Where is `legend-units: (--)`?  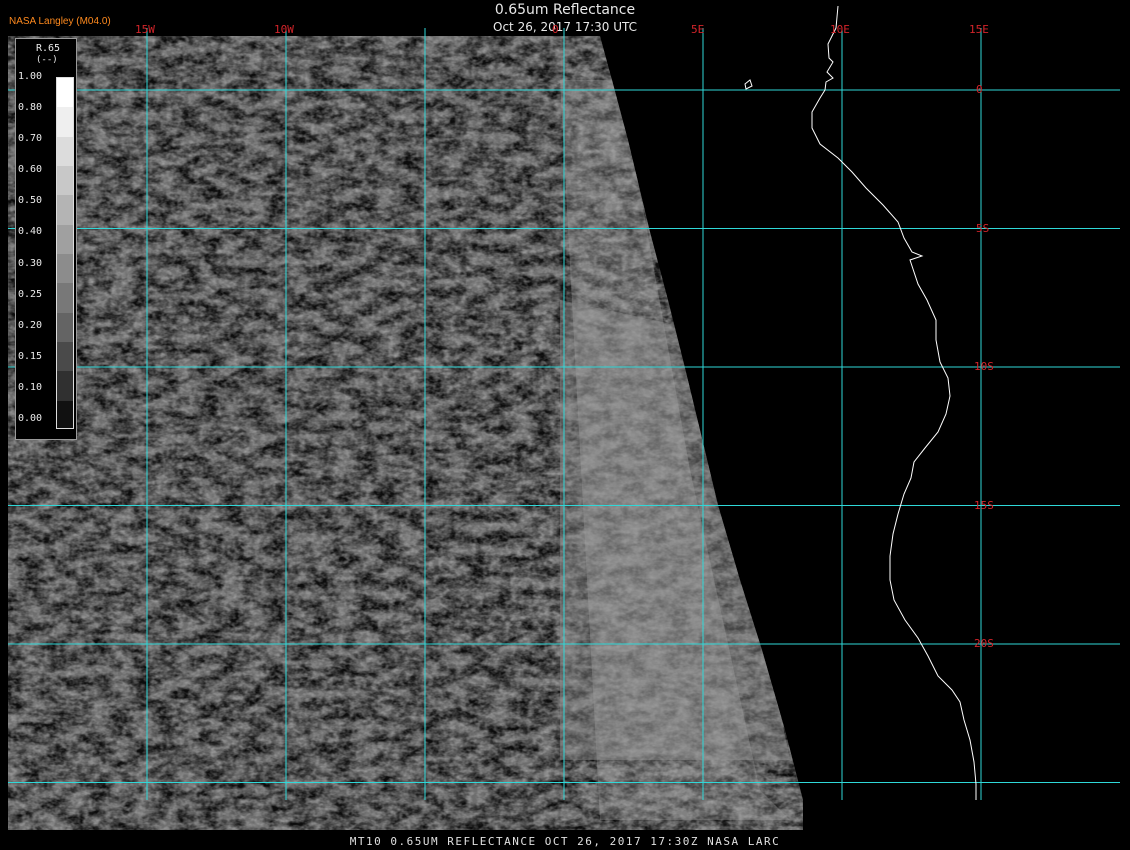
legend-units: (--) is located at coordinates (47, 60).